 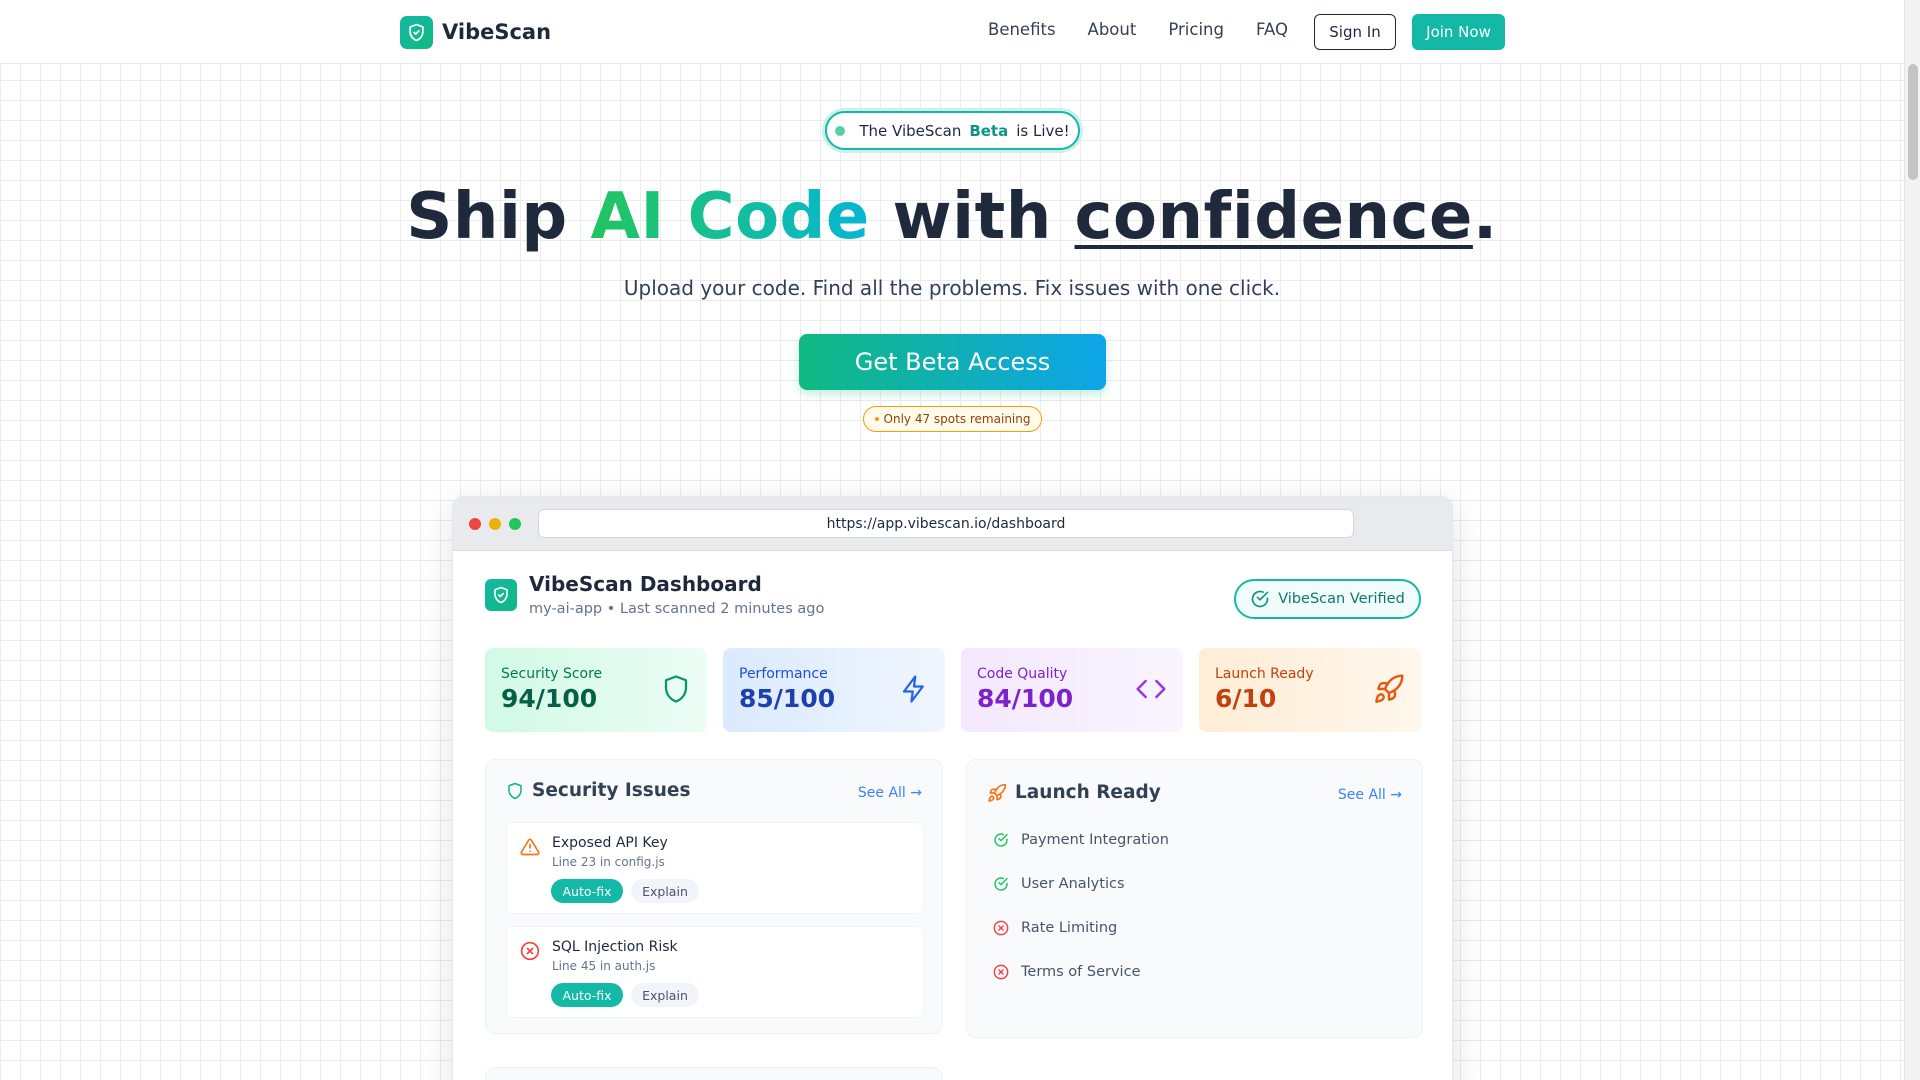 I want to click on maximize-dot-icon, so click(x=515, y=524).